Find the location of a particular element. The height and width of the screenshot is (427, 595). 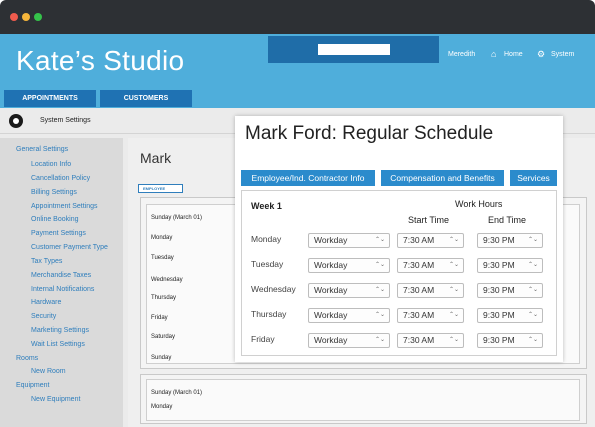

week-label: Week 1 is located at coordinates (266, 206).